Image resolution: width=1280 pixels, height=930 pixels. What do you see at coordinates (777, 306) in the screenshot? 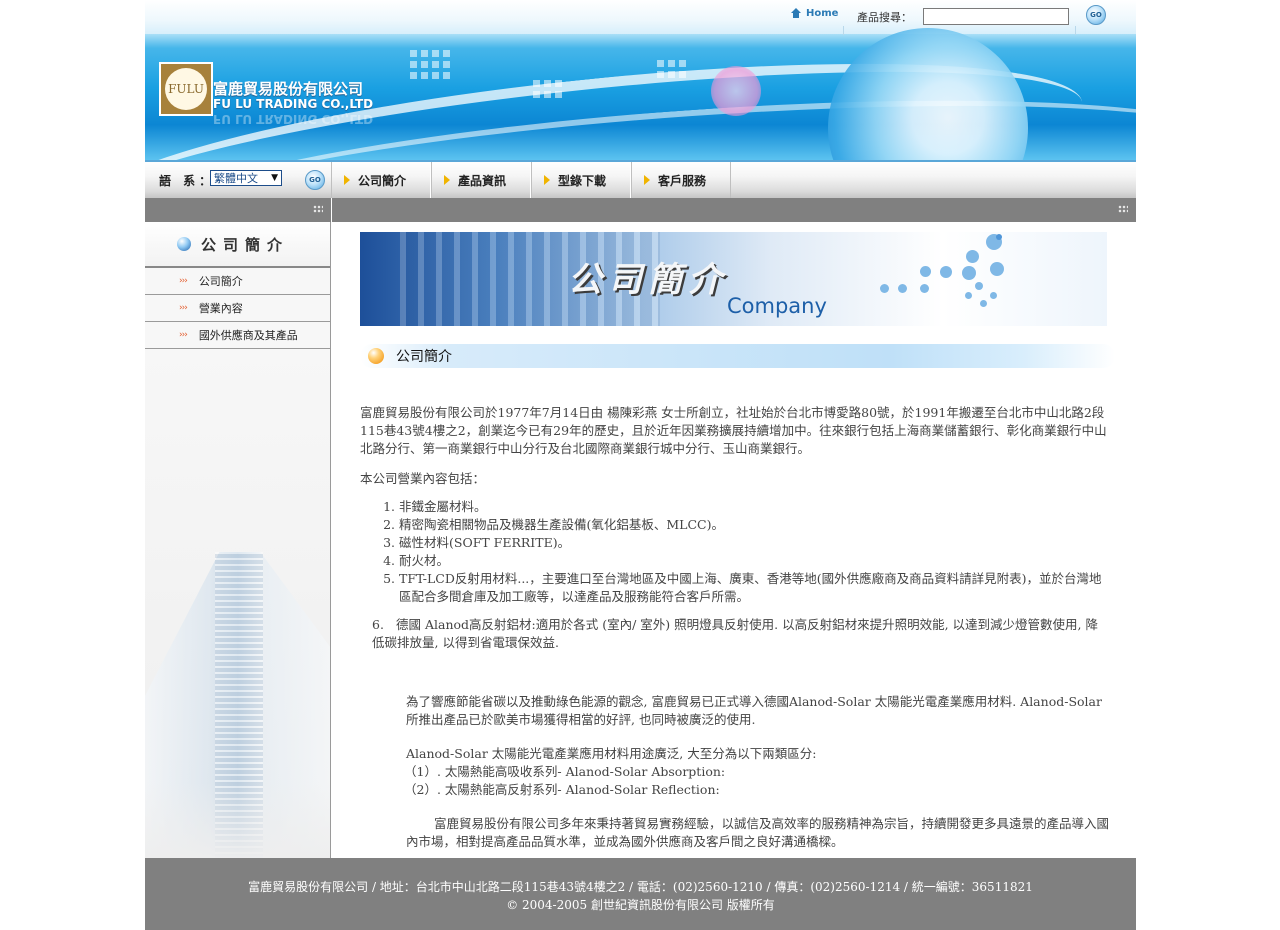
I see `banner-subtitle: Company` at bounding box center [777, 306].